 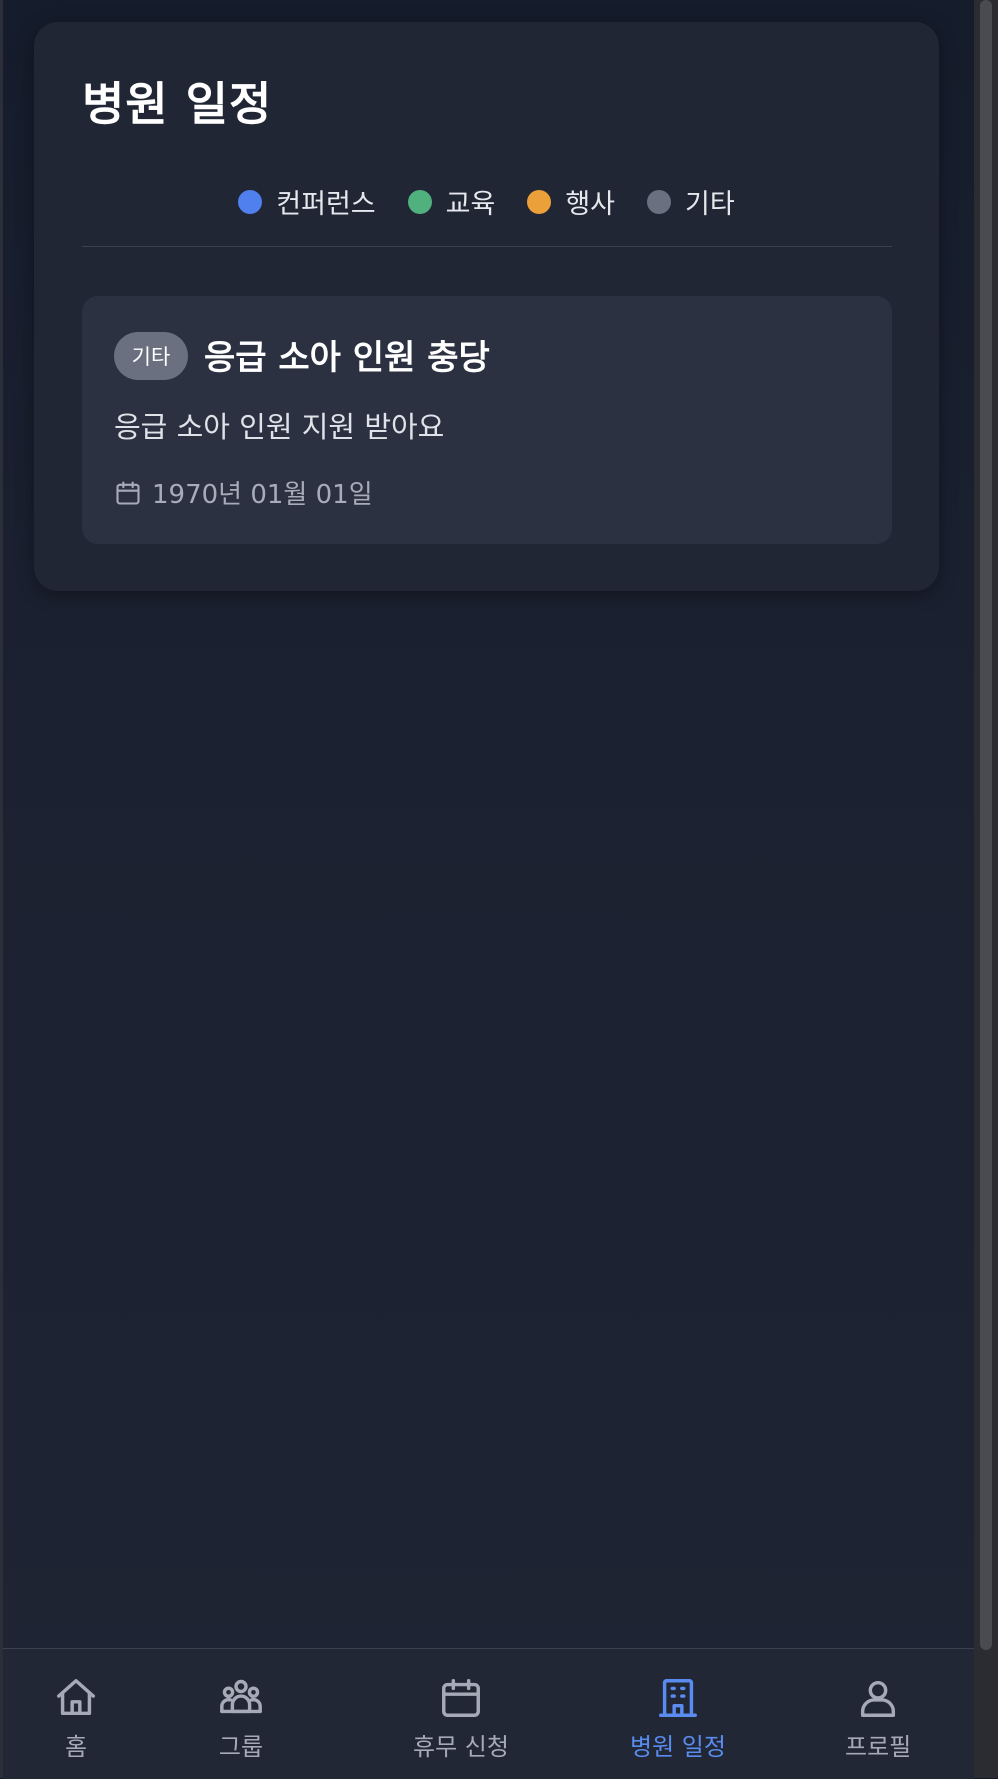 I want to click on blue-dot-icon, so click(x=250, y=201).